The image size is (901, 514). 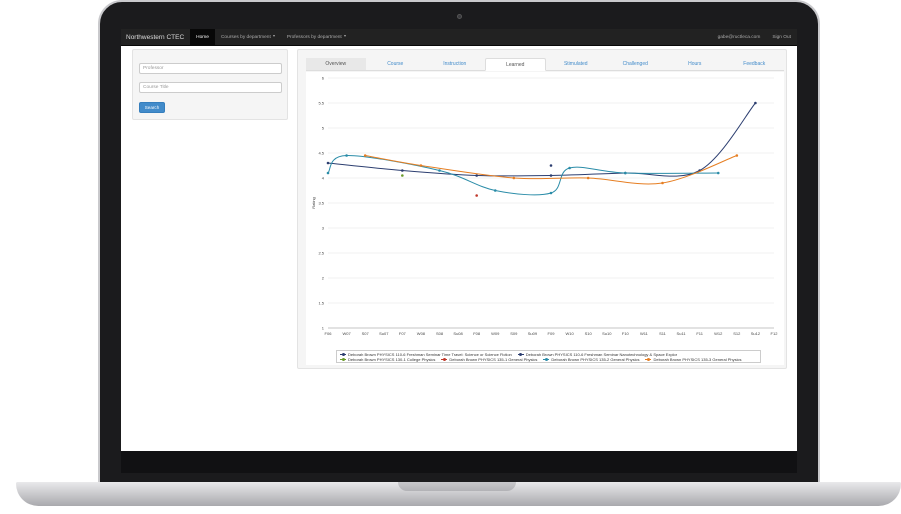 I want to click on y-tick-label: 5, so click(x=323, y=128).